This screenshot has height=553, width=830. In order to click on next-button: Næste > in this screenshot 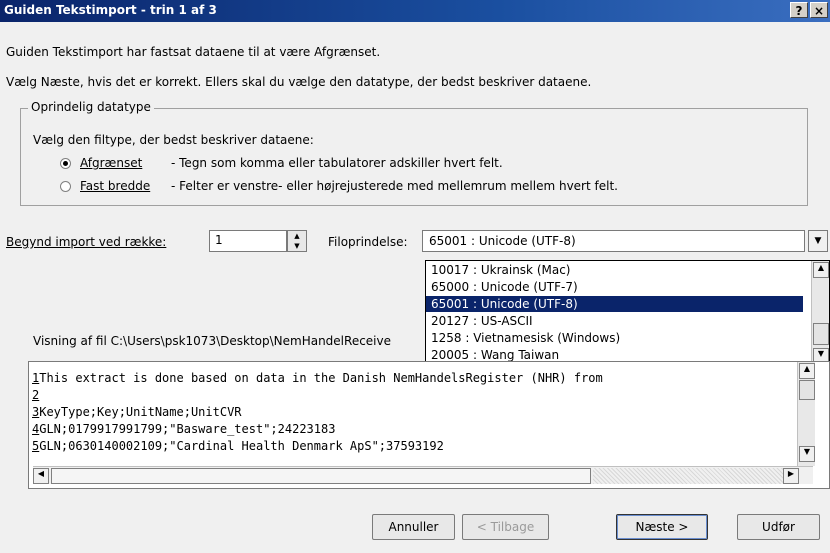, I will do `click(662, 527)`.